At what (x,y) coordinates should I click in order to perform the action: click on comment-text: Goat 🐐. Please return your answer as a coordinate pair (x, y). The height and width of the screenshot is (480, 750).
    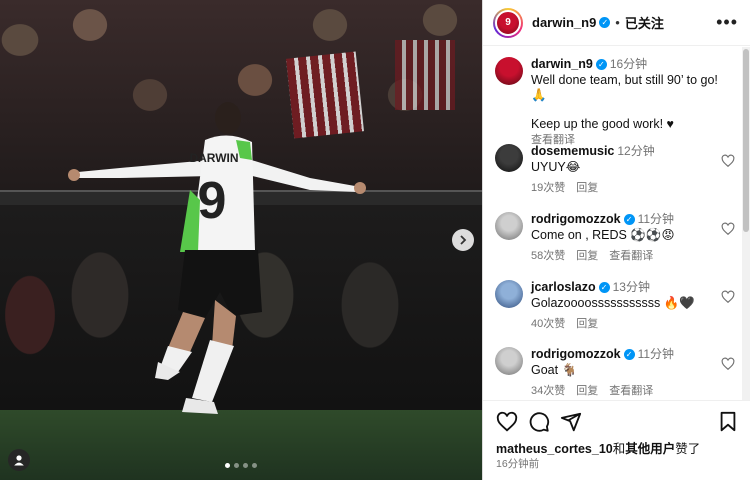
    Looking at the image, I should click on (554, 370).